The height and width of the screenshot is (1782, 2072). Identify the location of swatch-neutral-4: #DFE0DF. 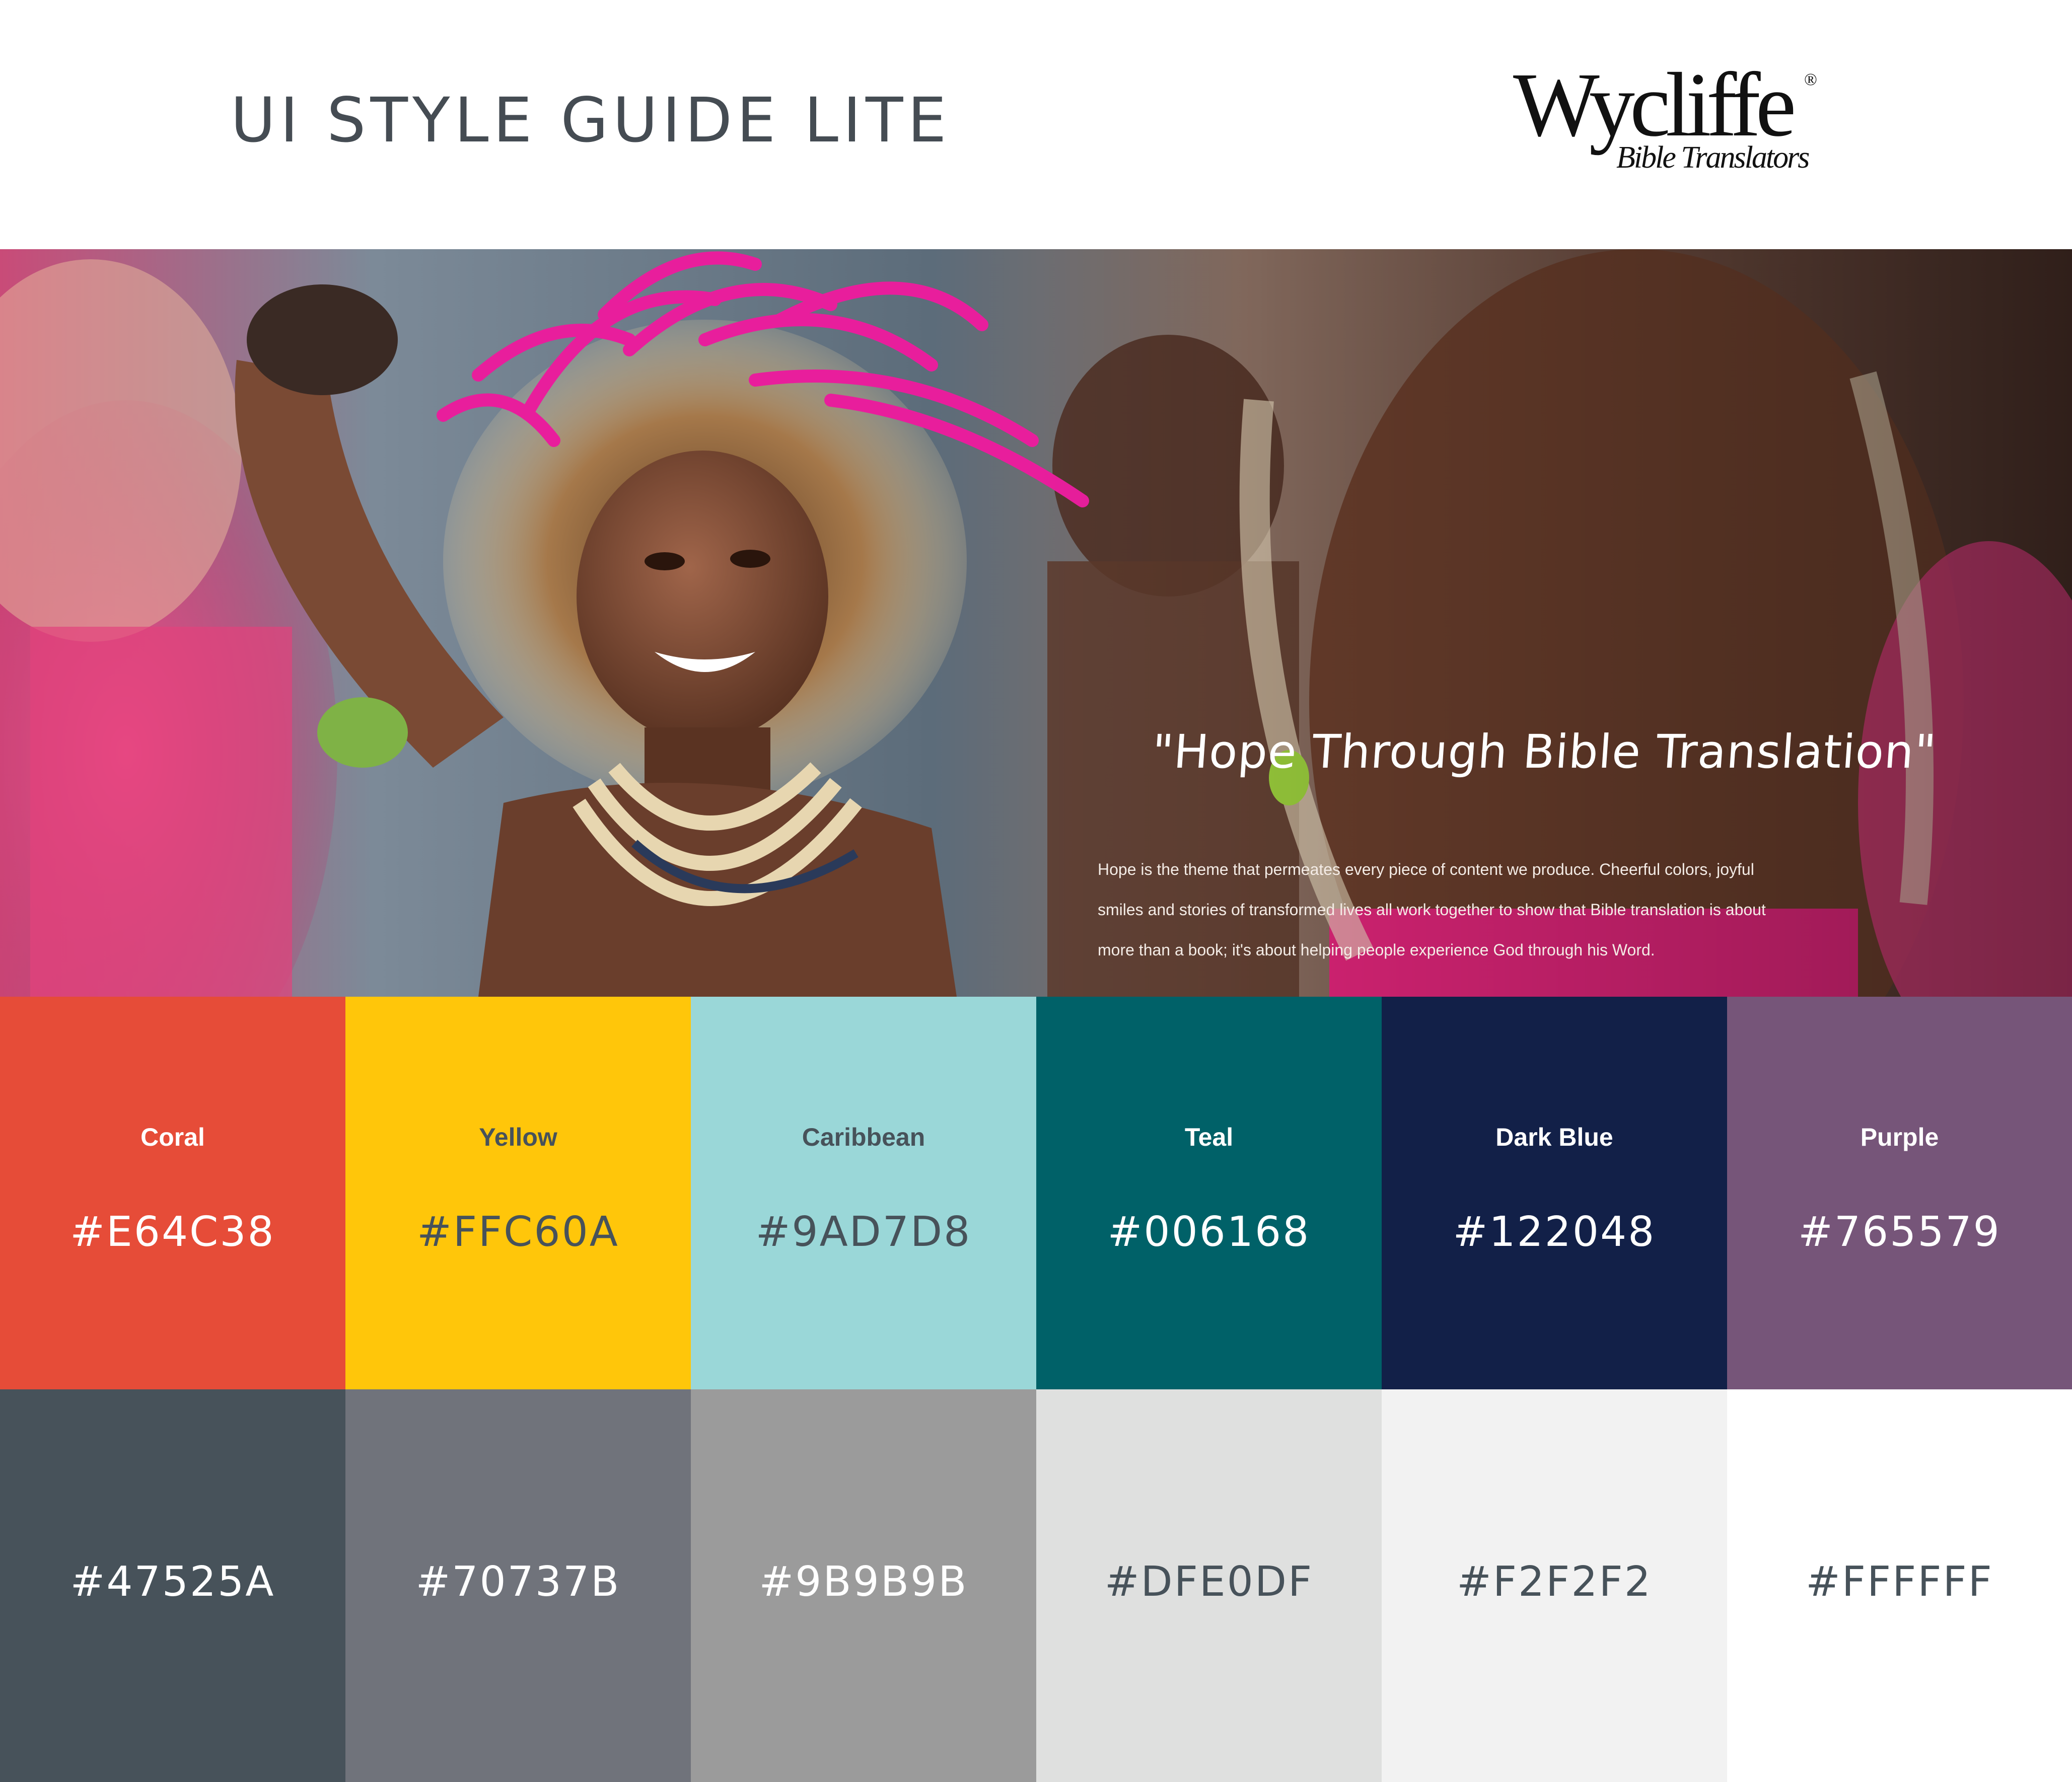
(1209, 1585).